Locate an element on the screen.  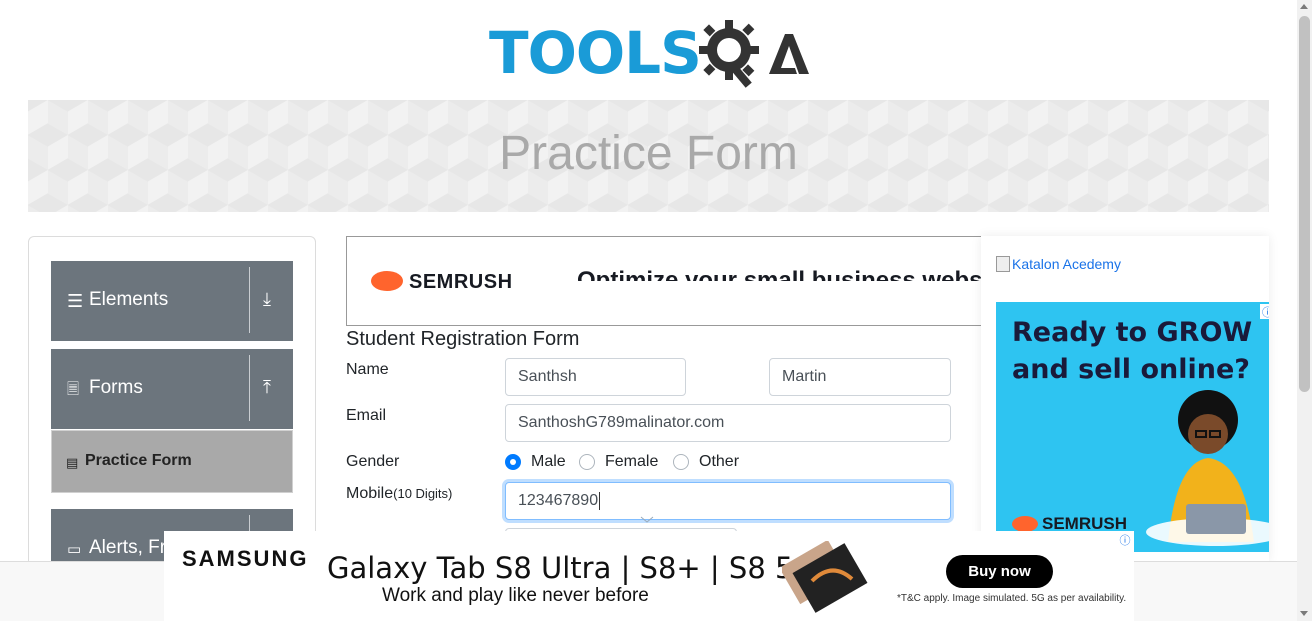
katalon-academy-image: Katalon Acedemy is located at coordinates (1058, 264).